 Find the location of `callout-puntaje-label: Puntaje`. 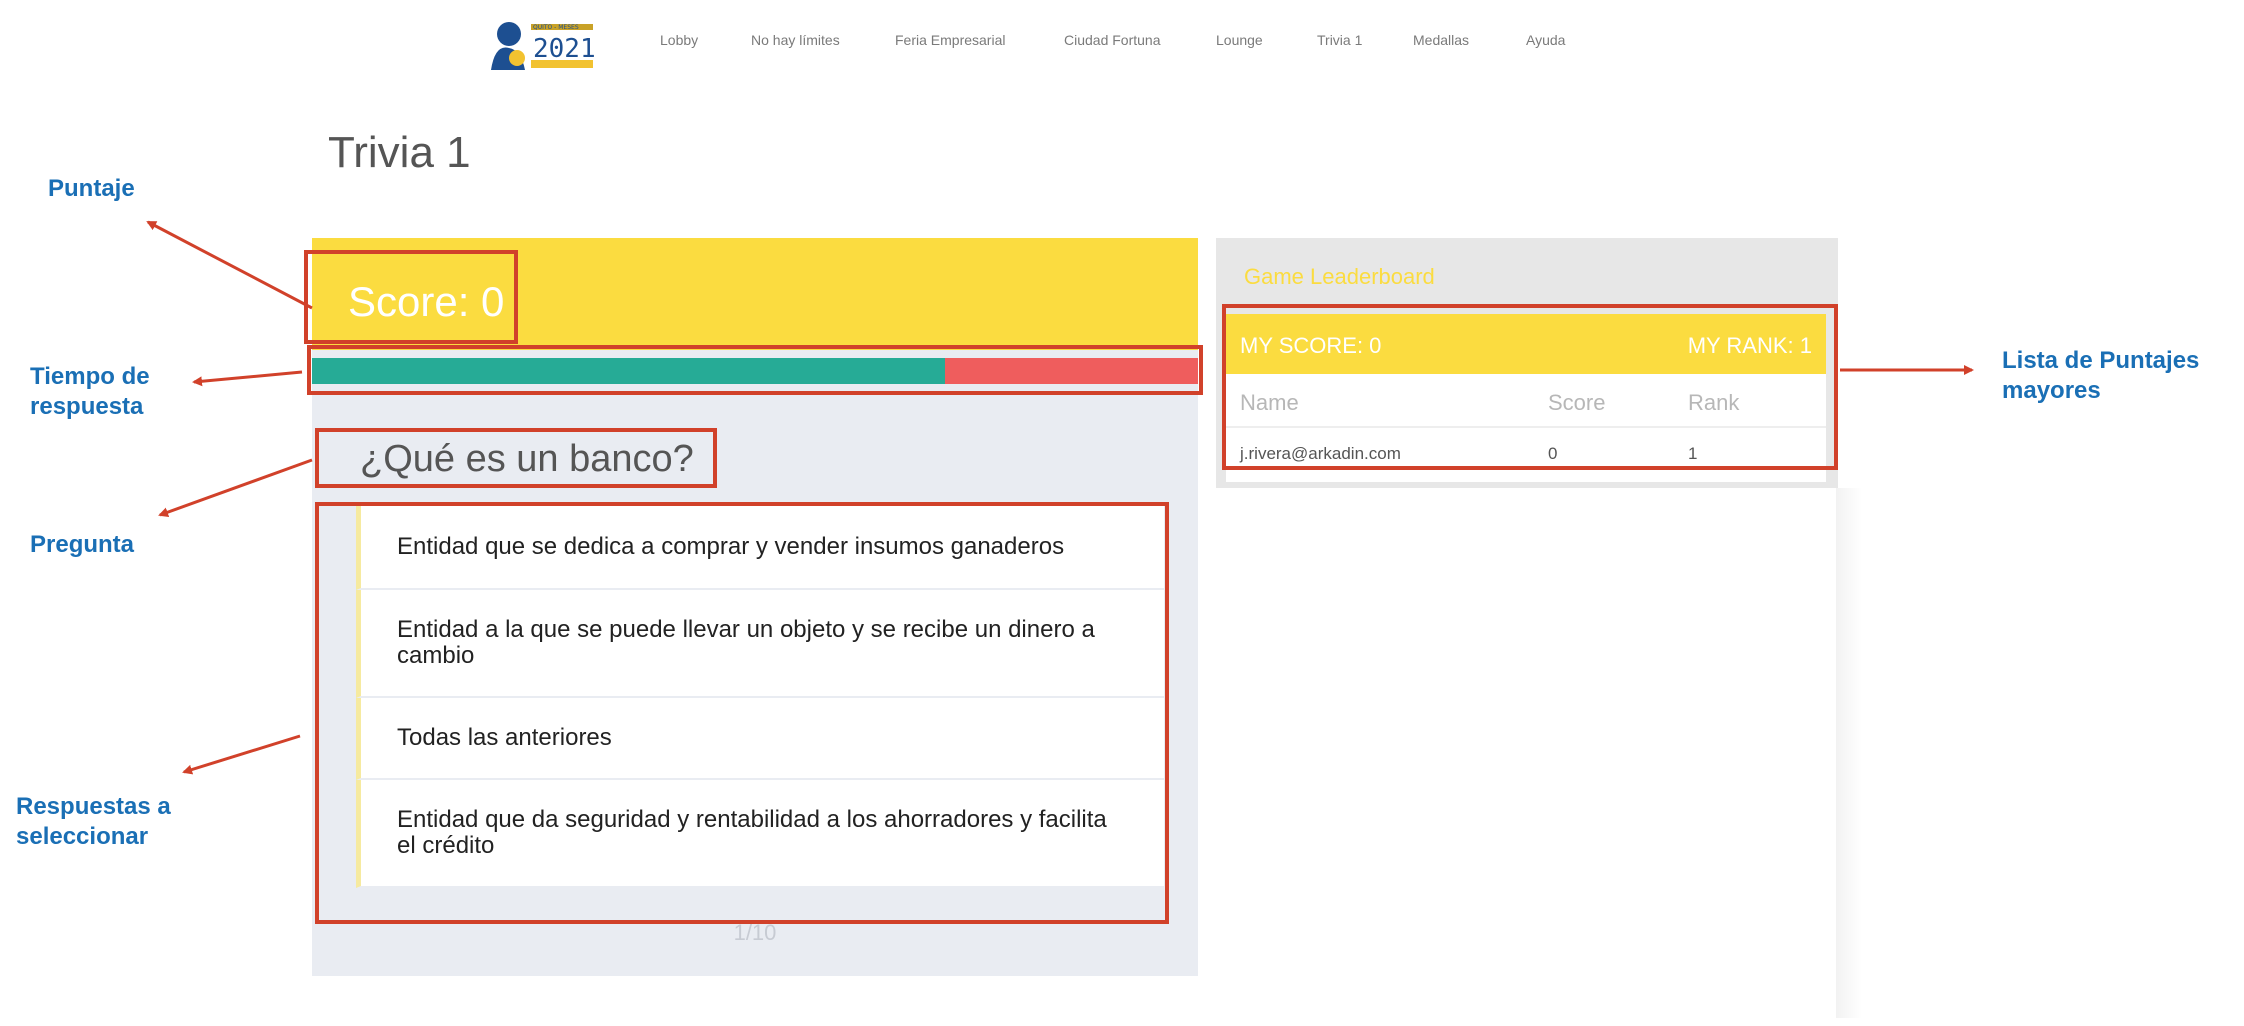

callout-puntaje-label: Puntaje is located at coordinates (91, 188).